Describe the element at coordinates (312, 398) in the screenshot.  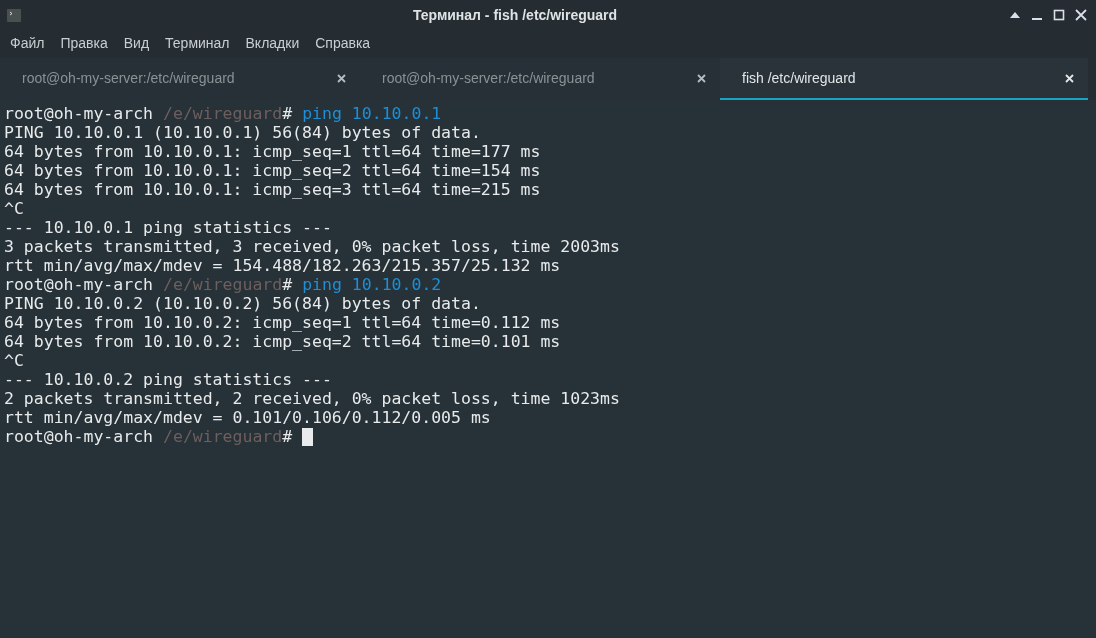
I see `output-line: 2 packets transmitted, 2 received, 0% packet loss, time 1023ms` at that location.